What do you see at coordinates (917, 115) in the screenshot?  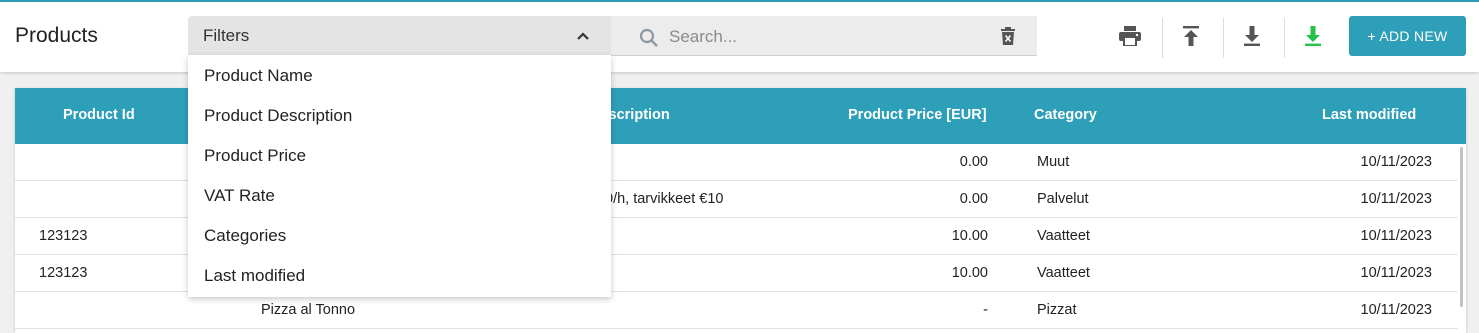 I see `column-header-product-price: Product Price [EUR]` at bounding box center [917, 115].